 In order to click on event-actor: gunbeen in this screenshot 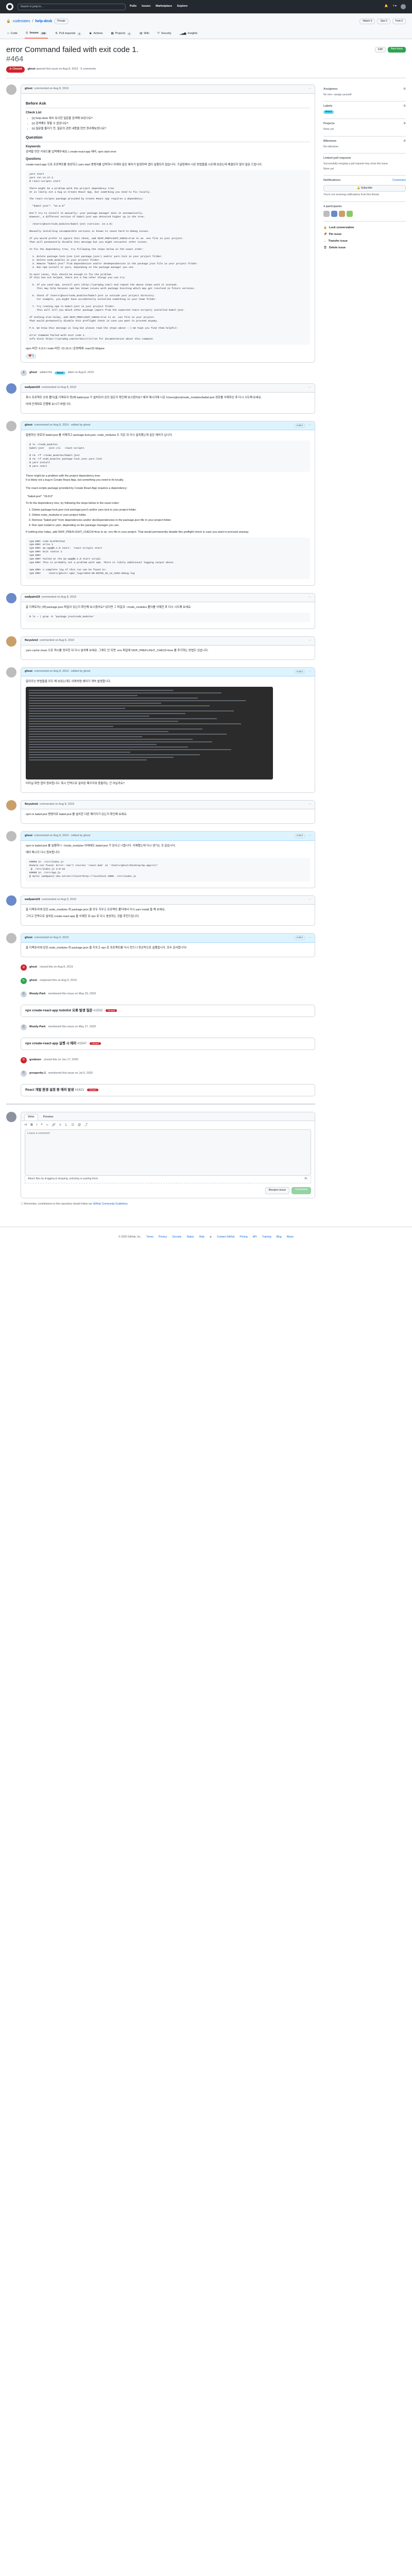, I will do `click(35, 1060)`.